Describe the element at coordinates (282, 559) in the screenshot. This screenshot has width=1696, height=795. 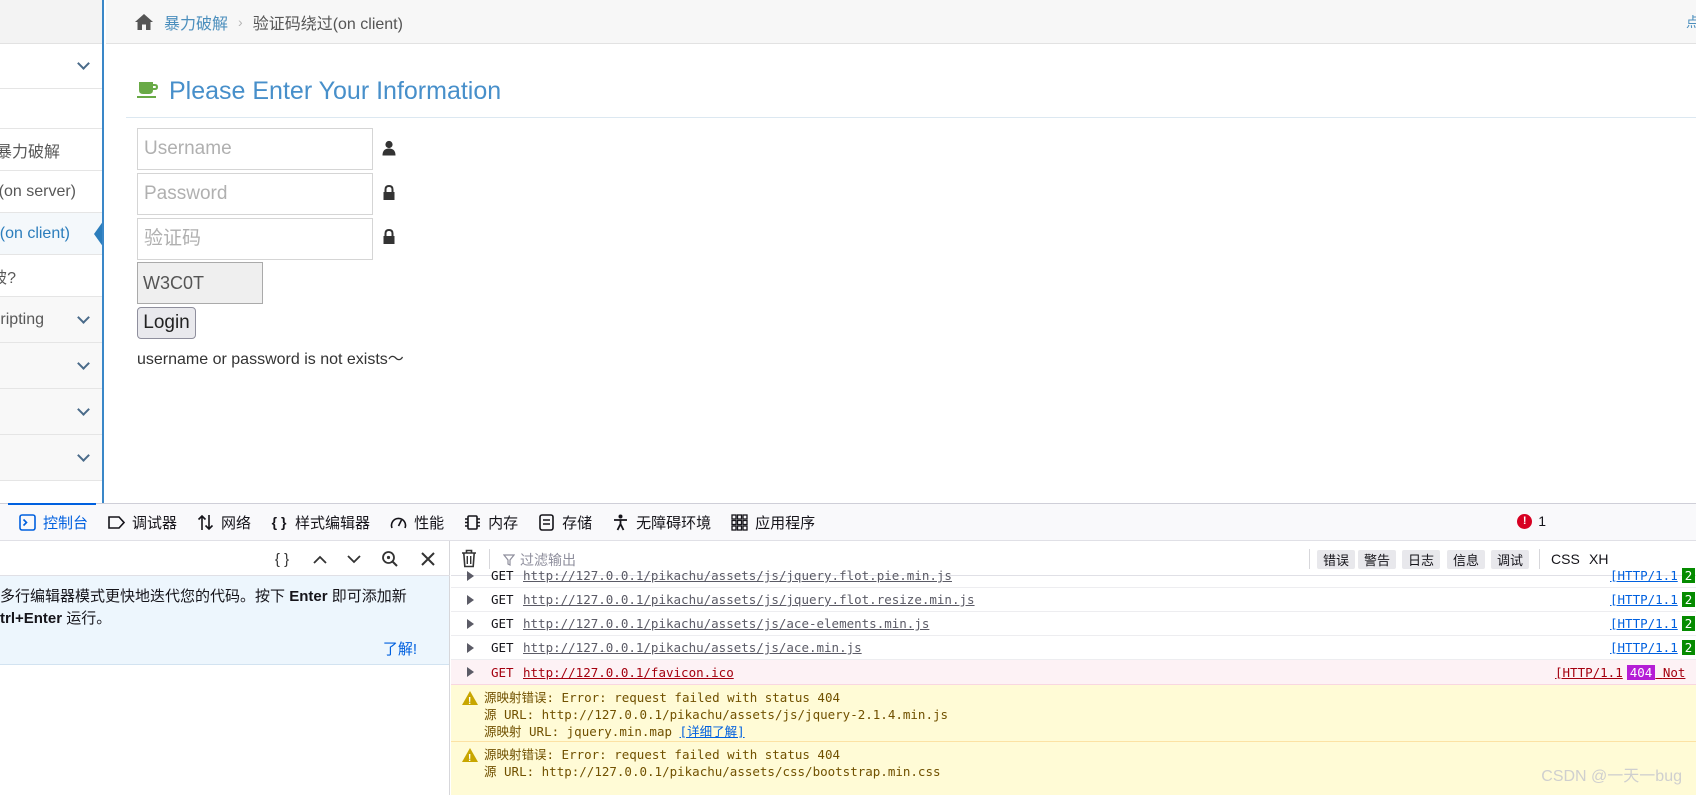
I see `pretty-print-icon: { }` at that location.